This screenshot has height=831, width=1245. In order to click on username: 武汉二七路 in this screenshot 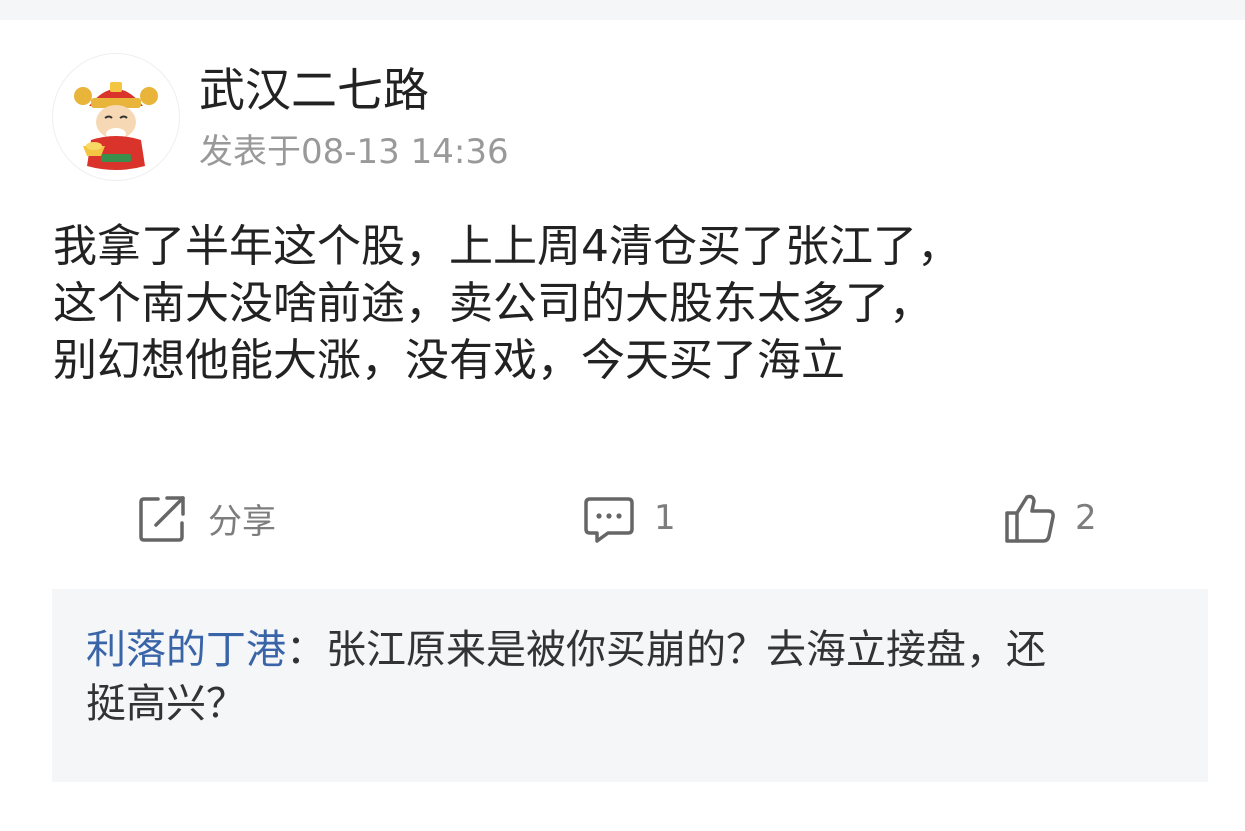, I will do `click(314, 90)`.